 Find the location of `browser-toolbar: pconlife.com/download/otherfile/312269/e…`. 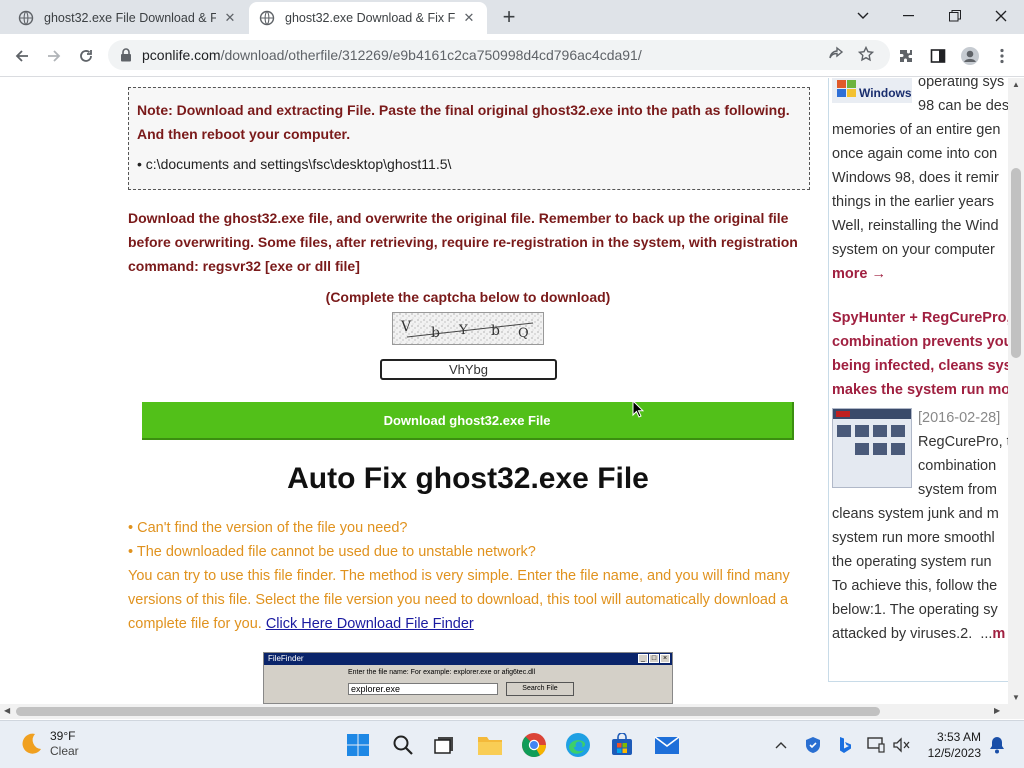

browser-toolbar: pconlife.com/download/otherfile/312269/e… is located at coordinates (512, 55).